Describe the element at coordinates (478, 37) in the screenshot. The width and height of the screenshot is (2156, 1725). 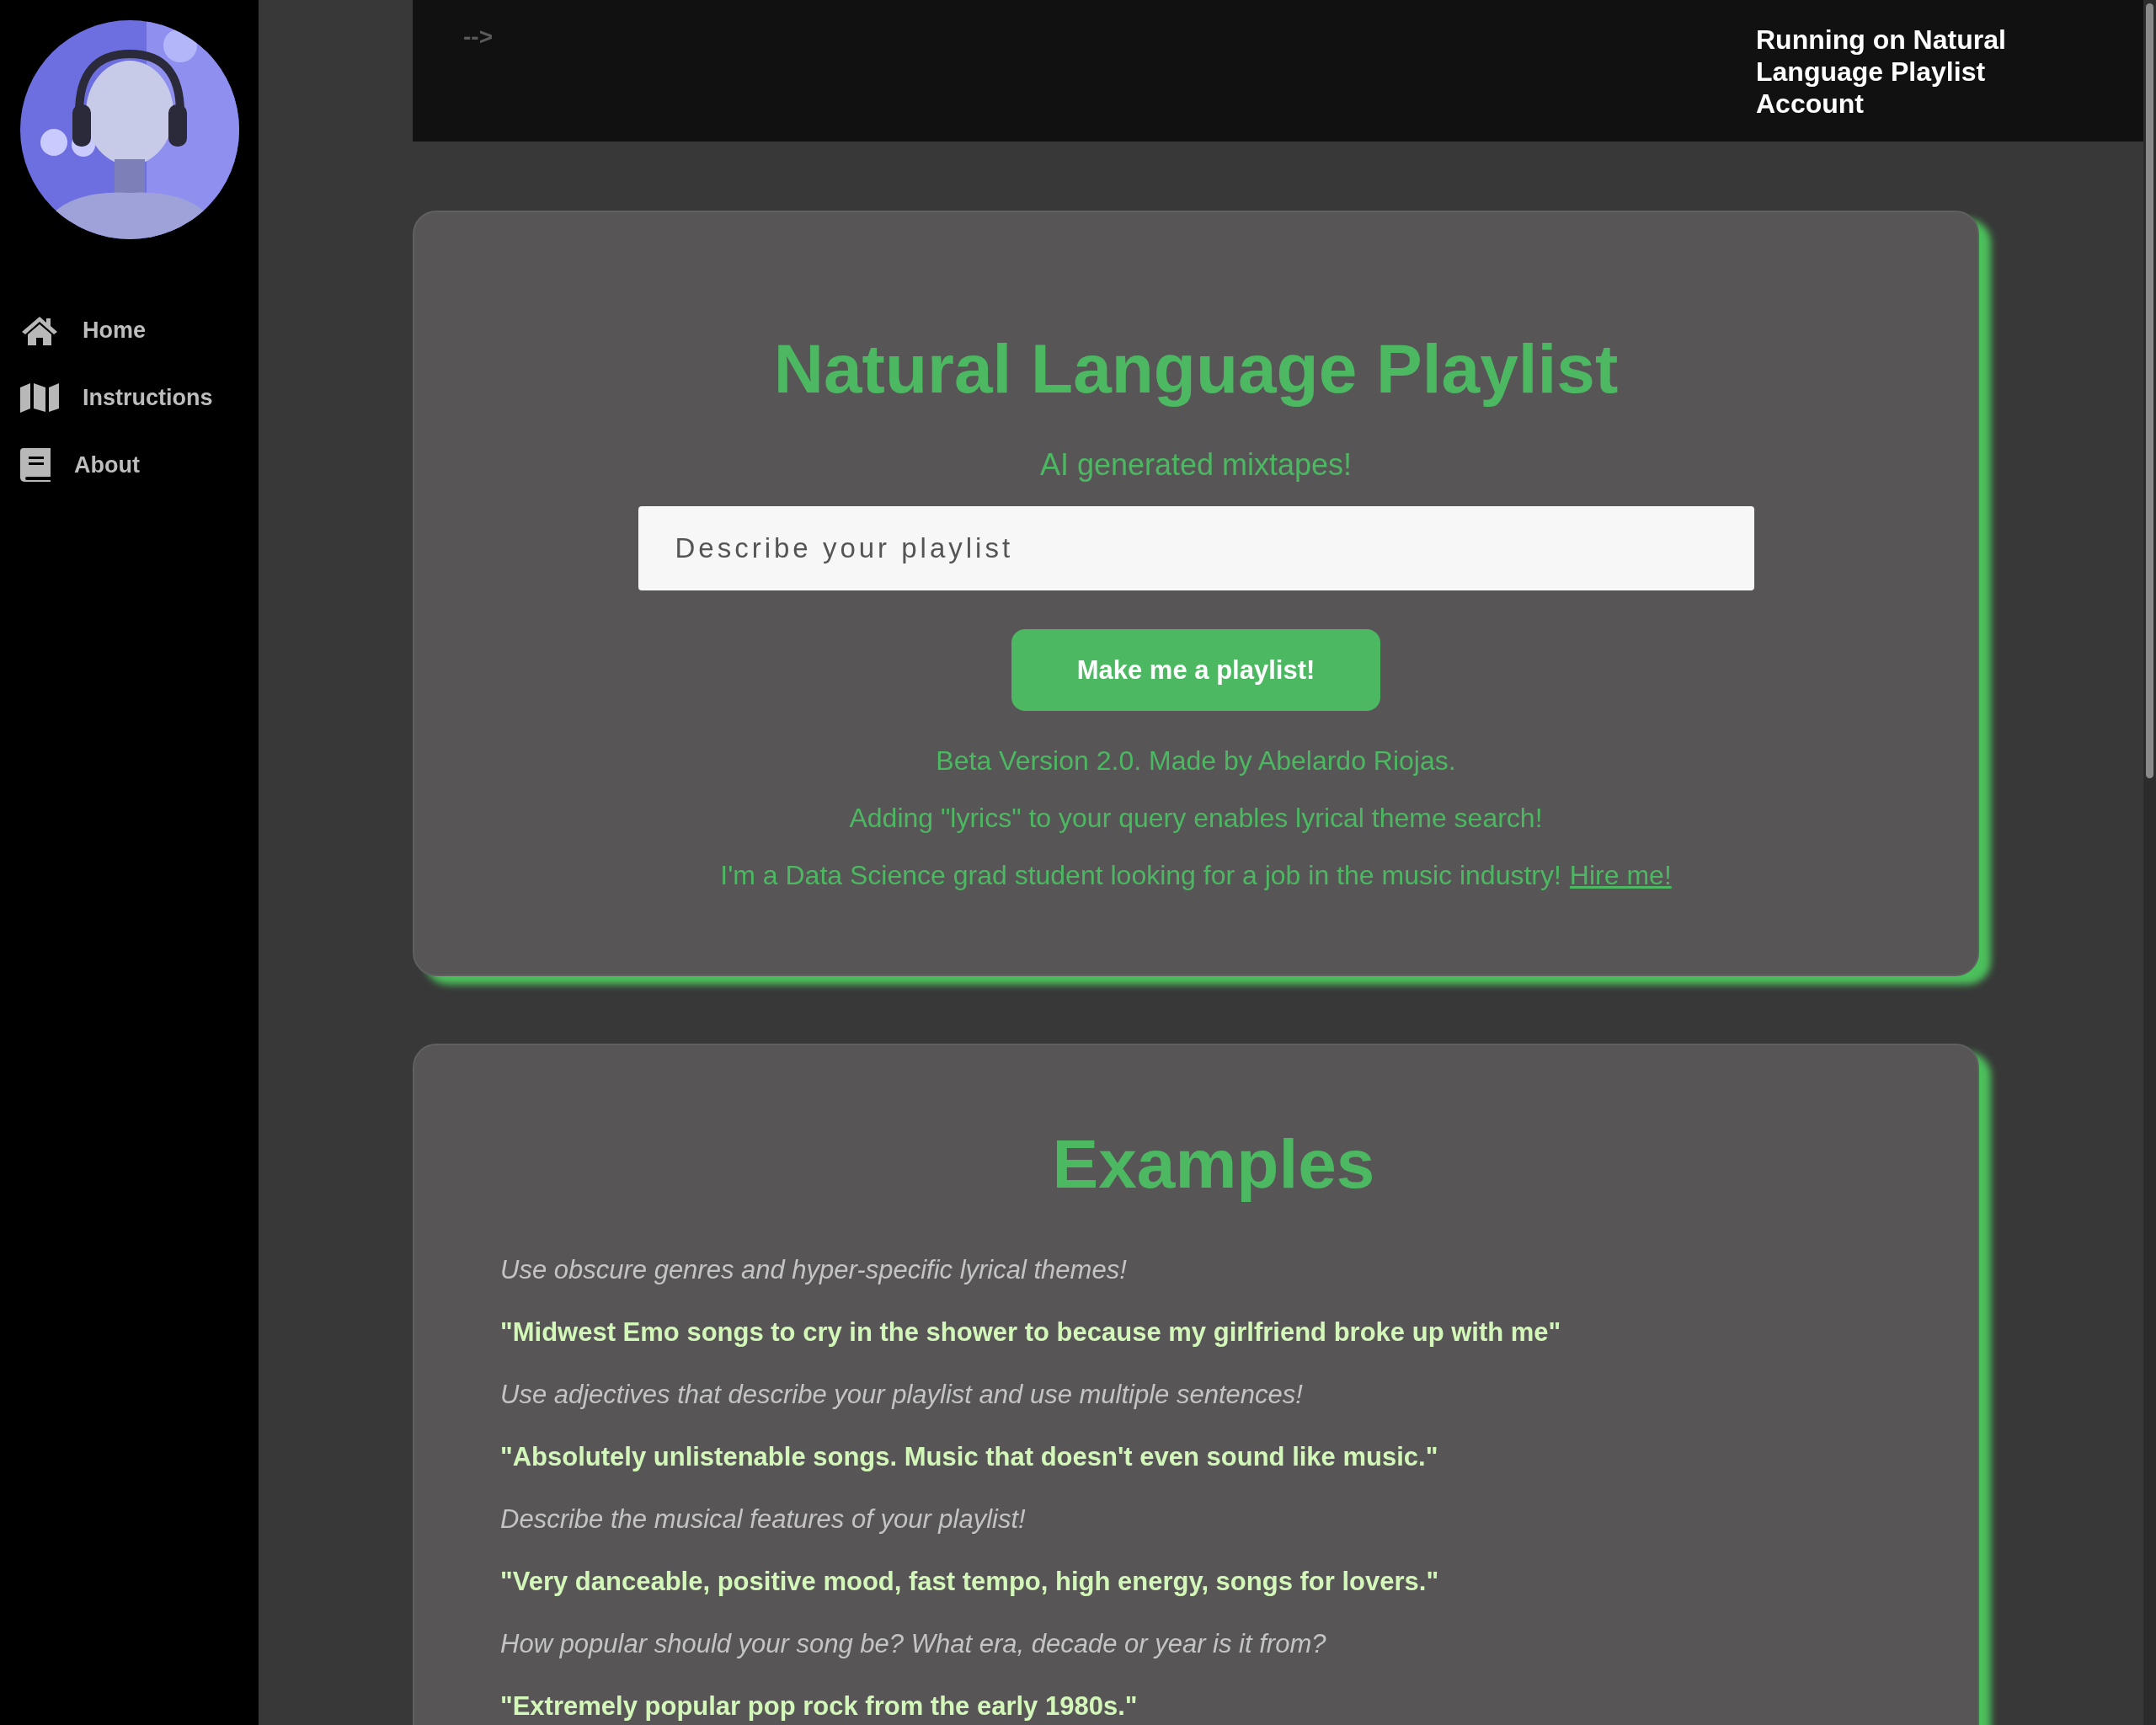
I see `comment-text: -->` at that location.